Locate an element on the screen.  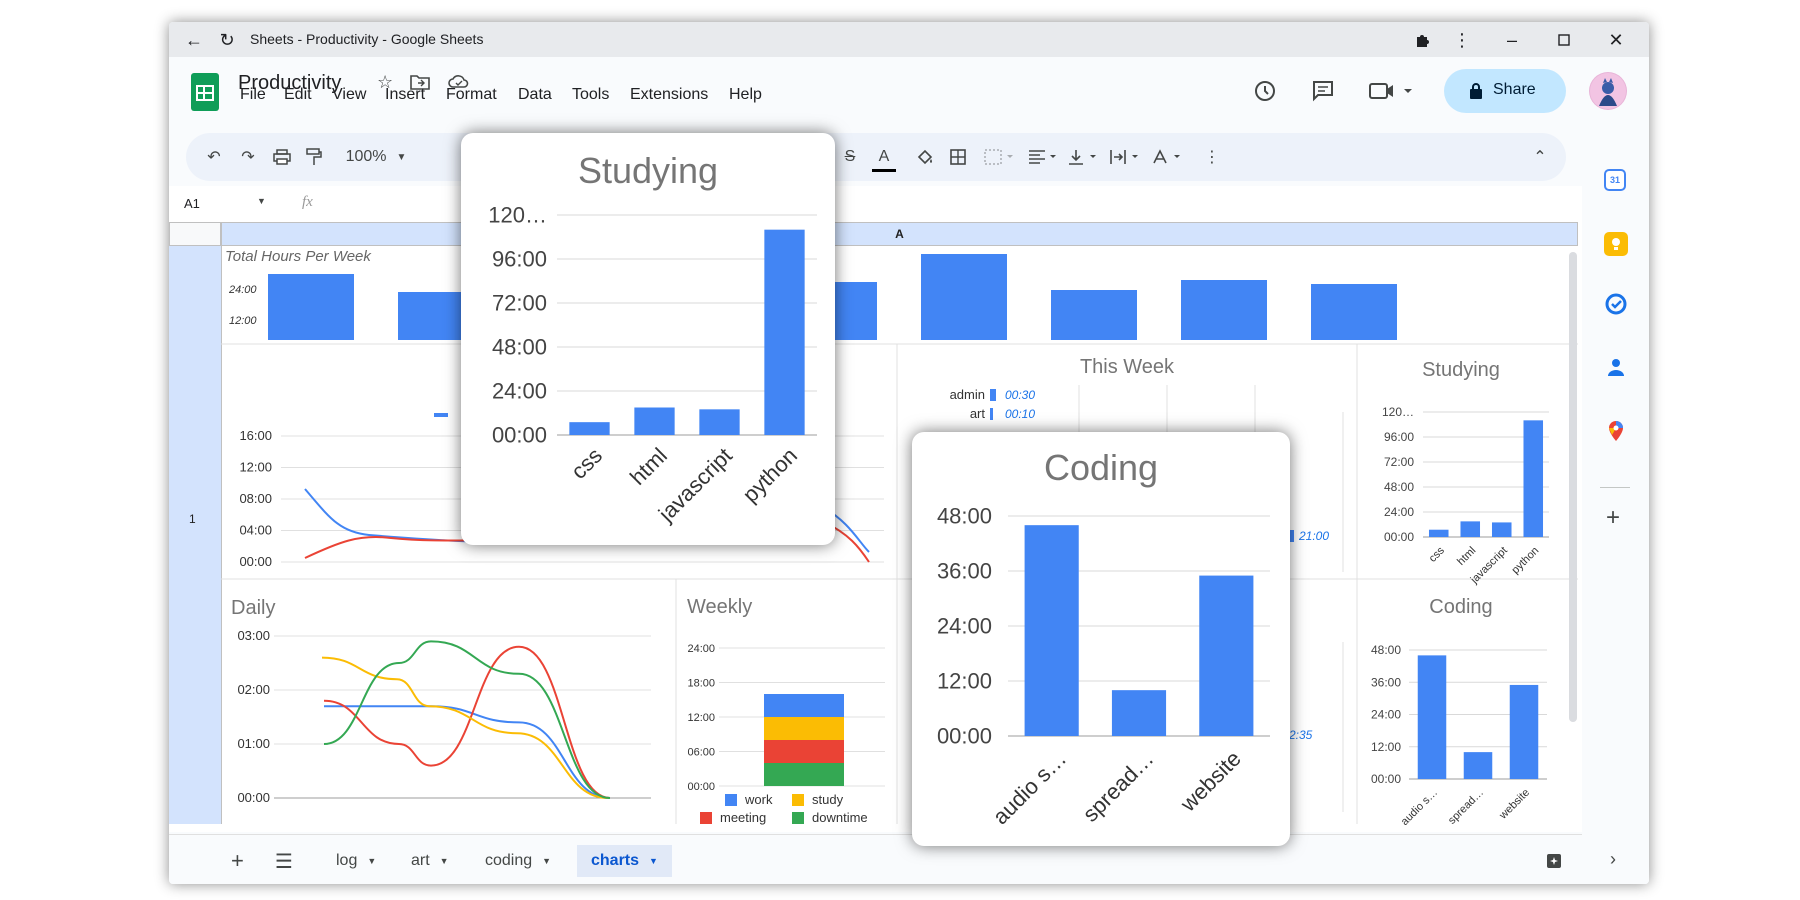
coding-small-bar is located at coordinates (1478, 765).